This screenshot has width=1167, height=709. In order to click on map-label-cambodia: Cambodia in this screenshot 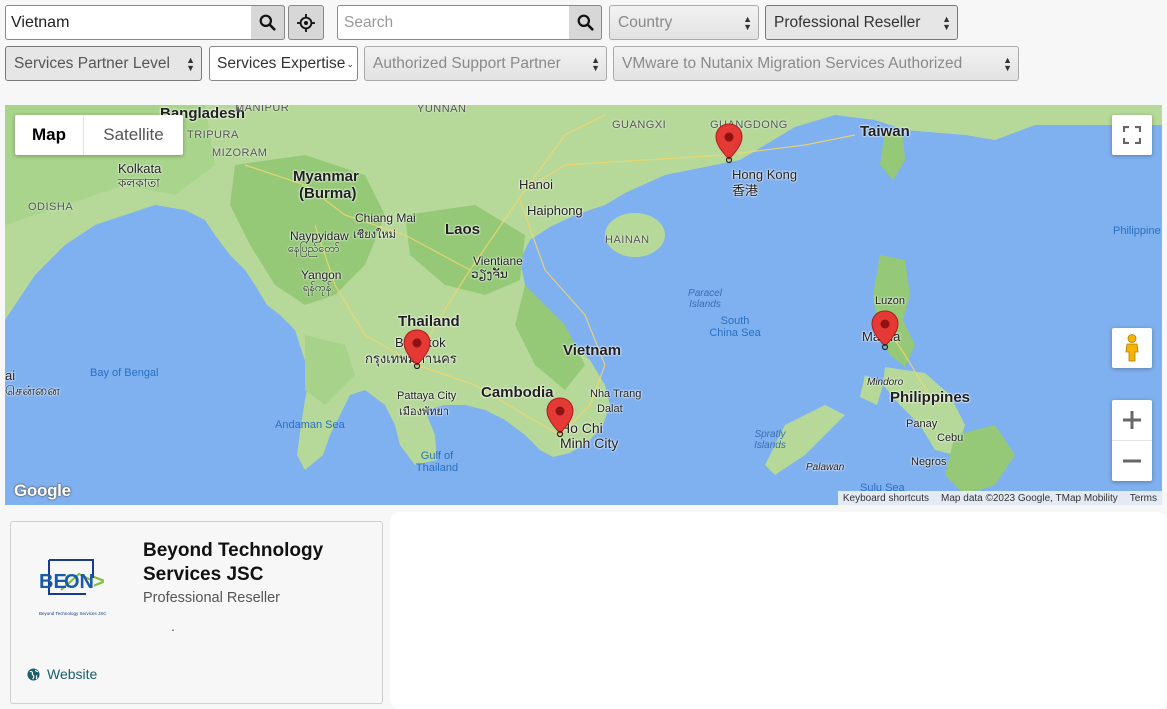, I will do `click(517, 392)`.